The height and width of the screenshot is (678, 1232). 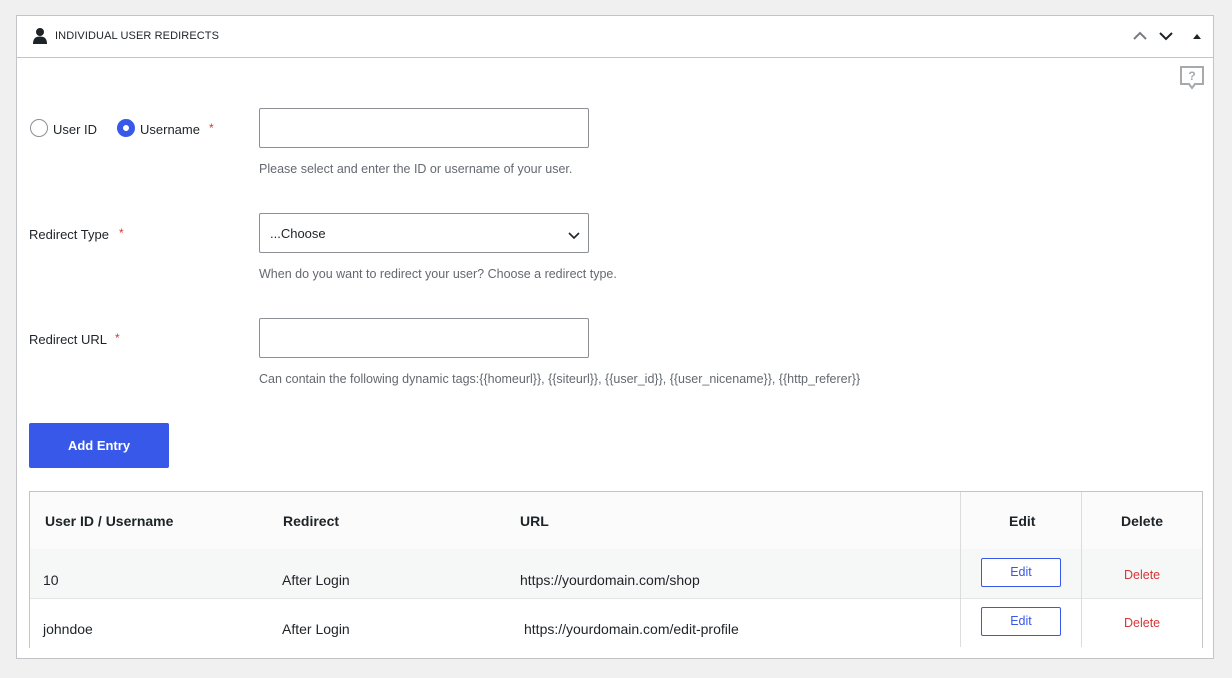 I want to click on add-entry-button: Add Entry, so click(x=99, y=445).